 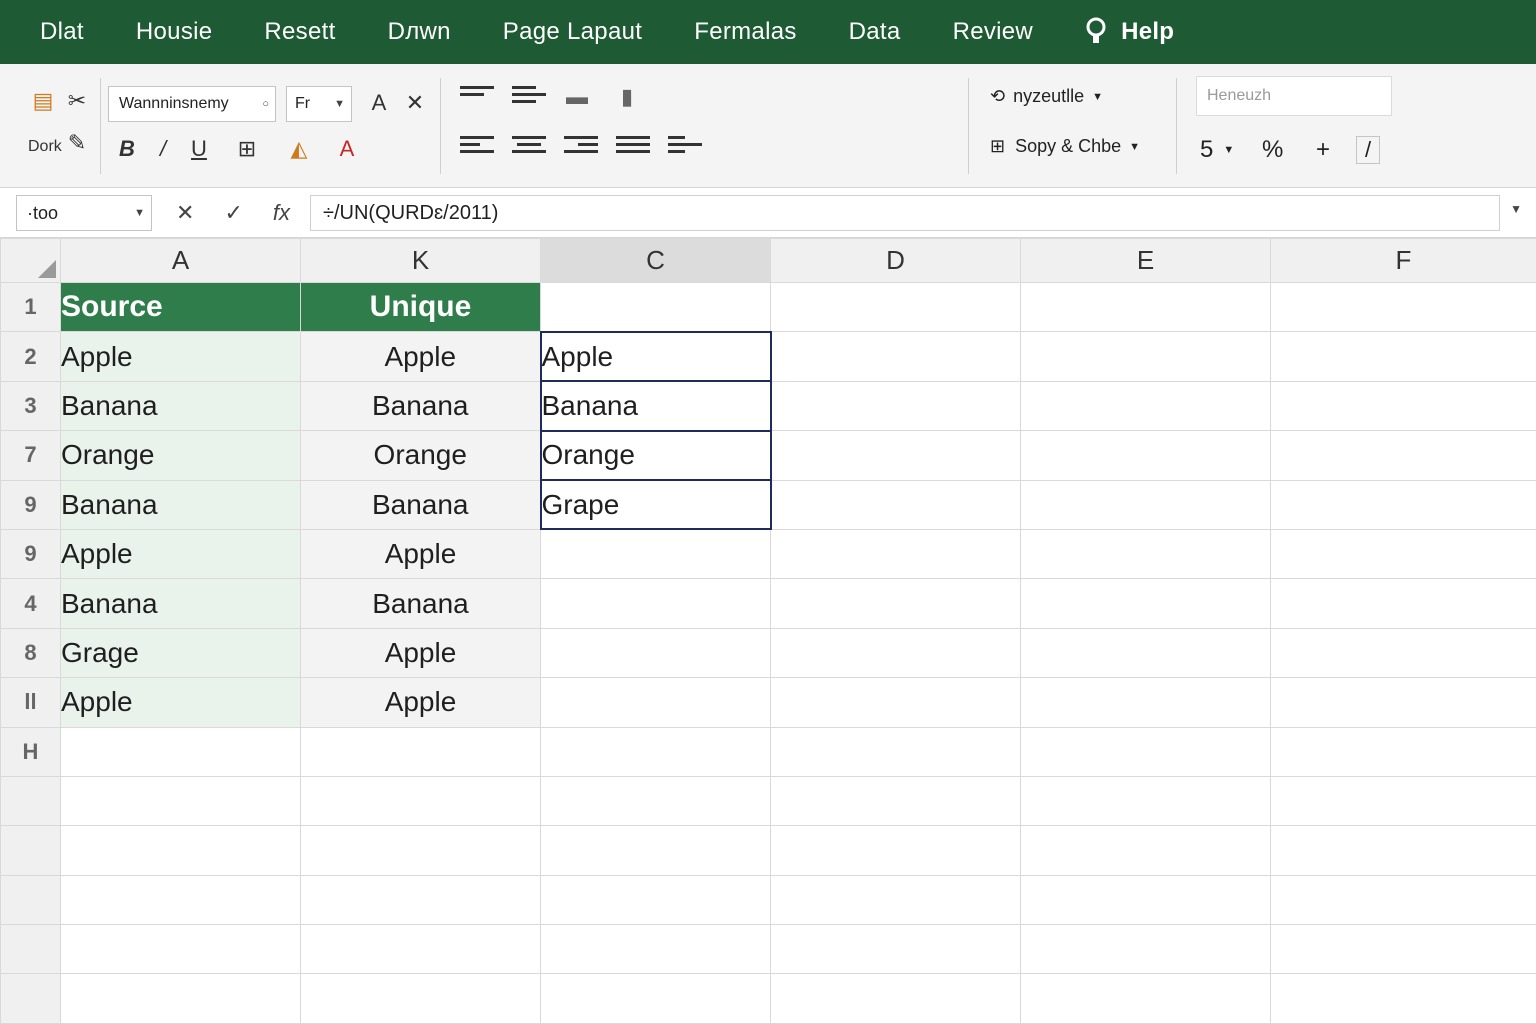 What do you see at coordinates (127, 149) in the screenshot?
I see `bold-icon: B` at bounding box center [127, 149].